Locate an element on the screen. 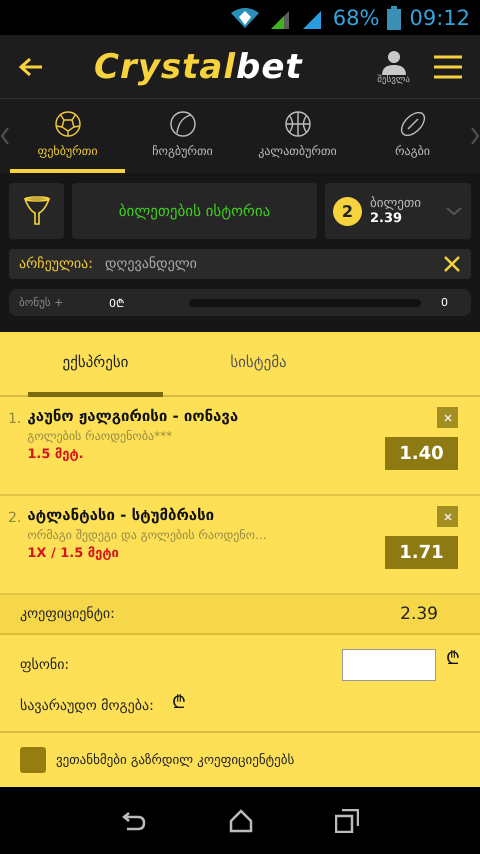 This screenshot has width=480, height=854. ticket-count-badge: 2 is located at coordinates (347, 211).